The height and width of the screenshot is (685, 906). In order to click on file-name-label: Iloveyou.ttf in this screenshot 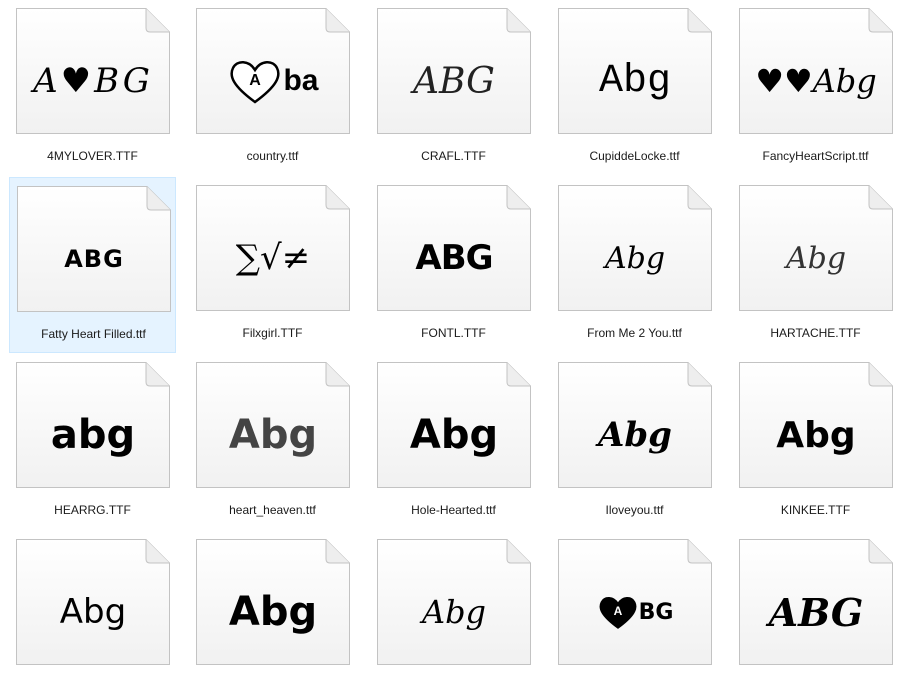, I will do `click(634, 510)`.